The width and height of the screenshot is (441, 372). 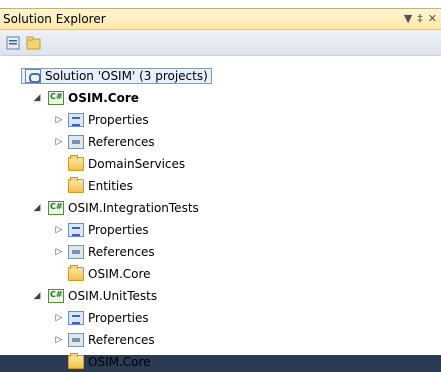 What do you see at coordinates (432, 18) in the screenshot?
I see `close-icon: ✕` at bounding box center [432, 18].